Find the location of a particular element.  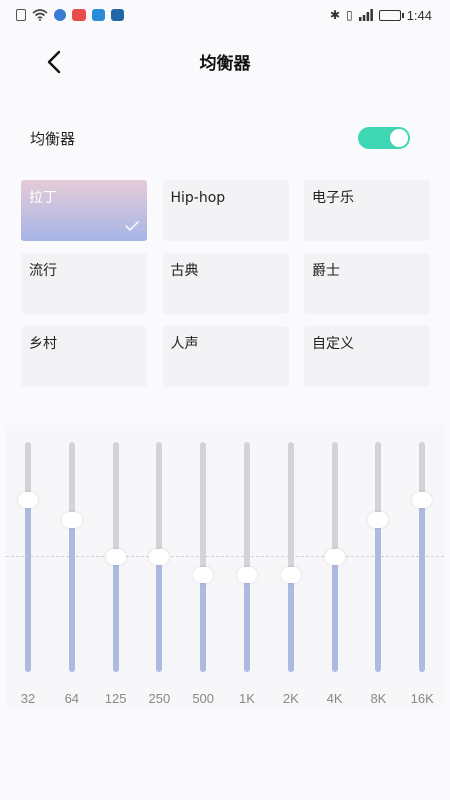

eq-band-2k: 2K is located at coordinates (291, 566).